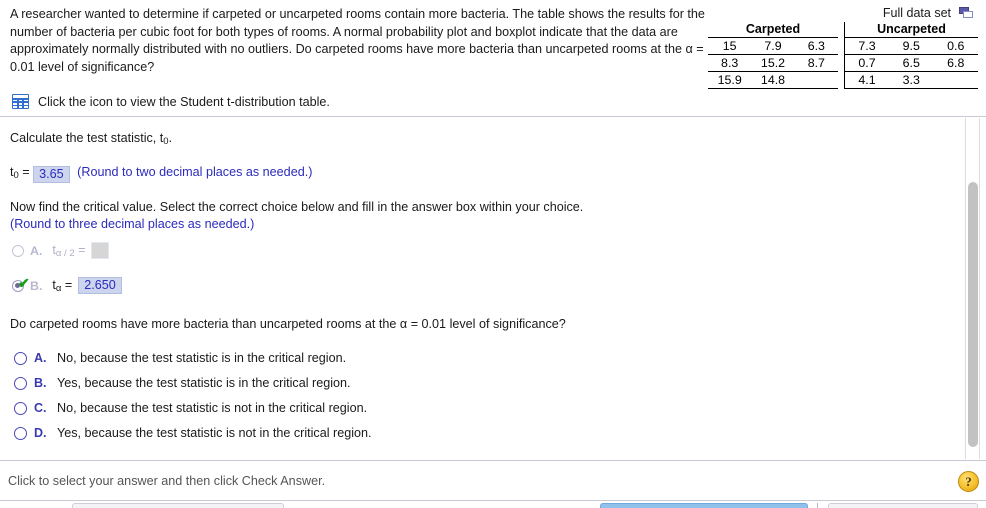 Image resolution: width=986 pixels, height=508 pixels. I want to click on cell: 9.5, so click(911, 46).